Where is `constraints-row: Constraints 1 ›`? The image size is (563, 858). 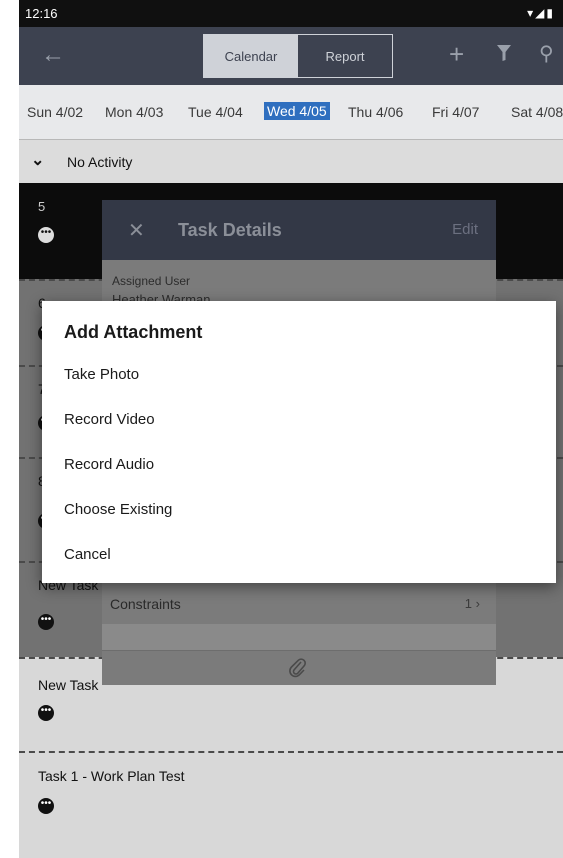 constraints-row: Constraints 1 › is located at coordinates (299, 604).